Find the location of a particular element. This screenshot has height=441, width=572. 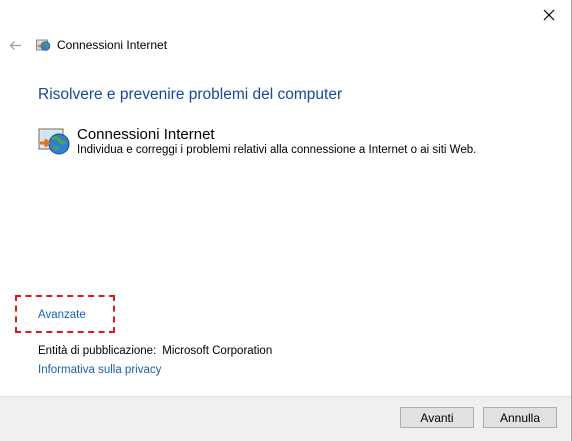

close-icon is located at coordinates (549, 15).